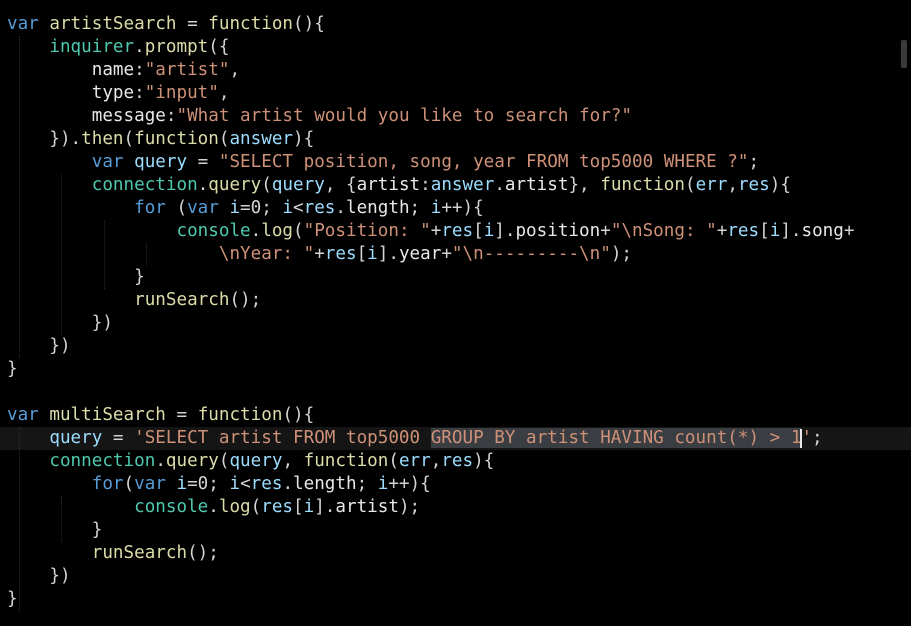 This screenshot has height=626, width=911. What do you see at coordinates (340, 185) in the screenshot?
I see `code-token: , {` at bounding box center [340, 185].